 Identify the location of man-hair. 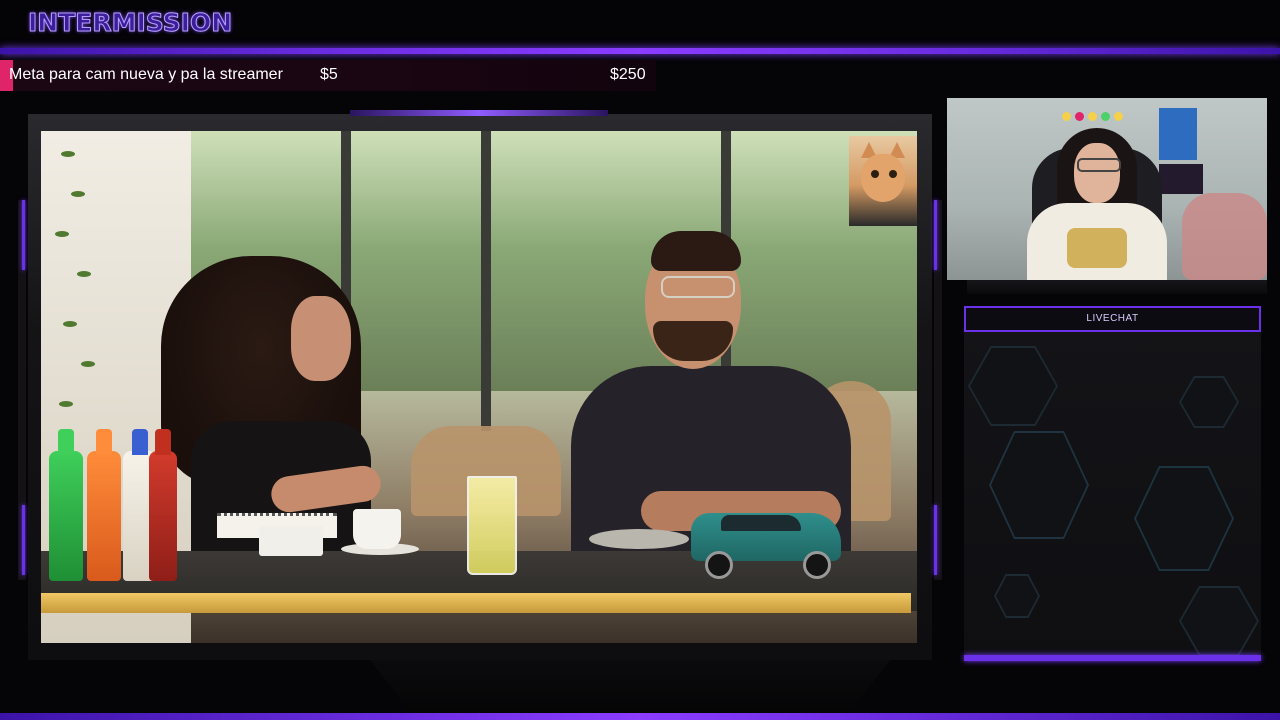
(696, 251).